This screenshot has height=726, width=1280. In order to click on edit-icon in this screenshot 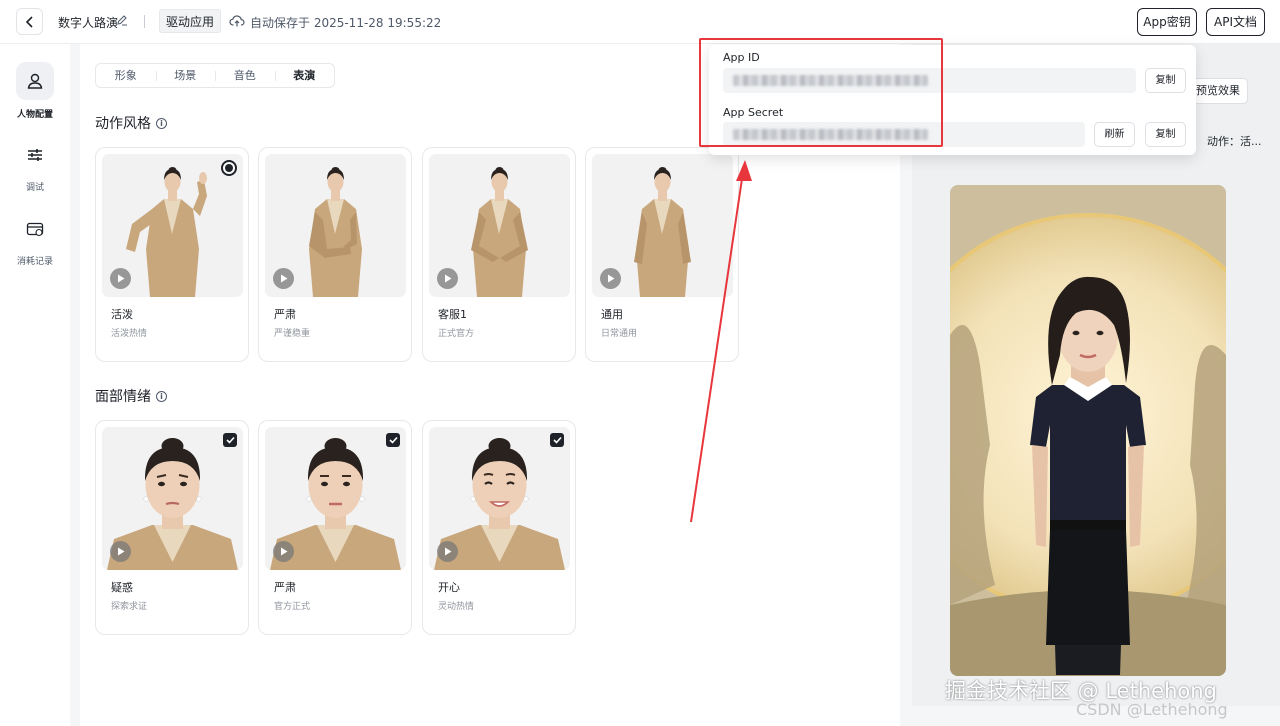, I will do `click(122, 20)`.